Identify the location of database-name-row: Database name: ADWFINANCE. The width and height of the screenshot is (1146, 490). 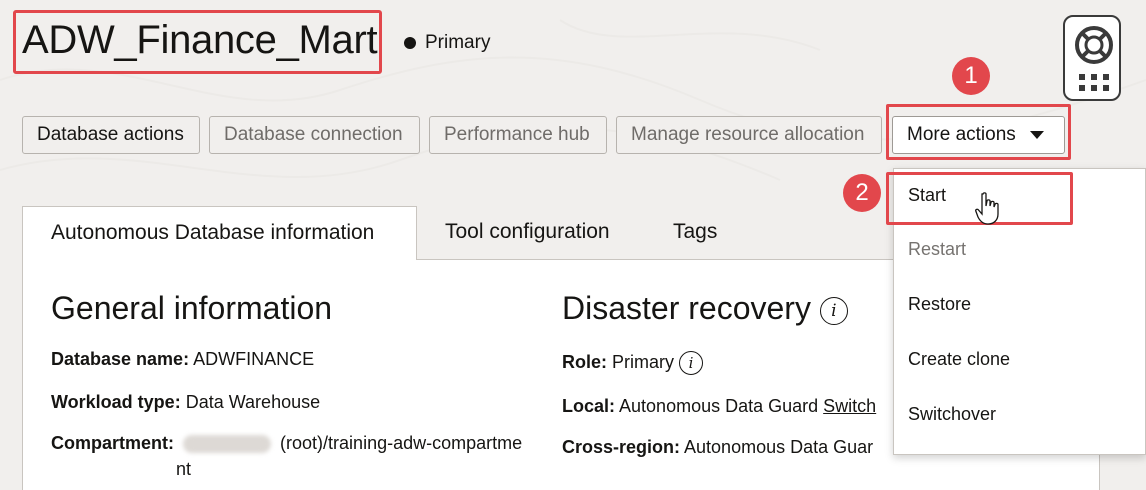
(182, 359).